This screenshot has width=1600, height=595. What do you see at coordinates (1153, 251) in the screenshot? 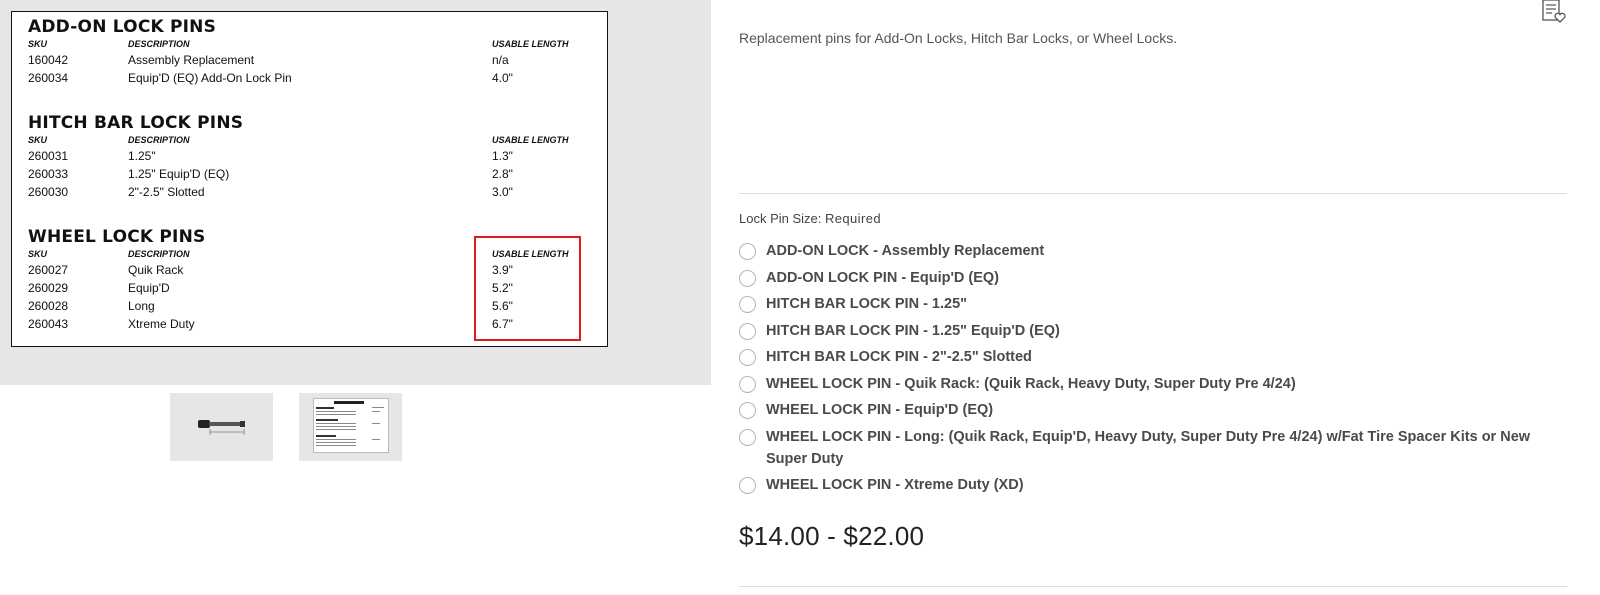
I see `option-add-on-assembly: ADD-ON LOCK - Assembly Replacement` at bounding box center [1153, 251].